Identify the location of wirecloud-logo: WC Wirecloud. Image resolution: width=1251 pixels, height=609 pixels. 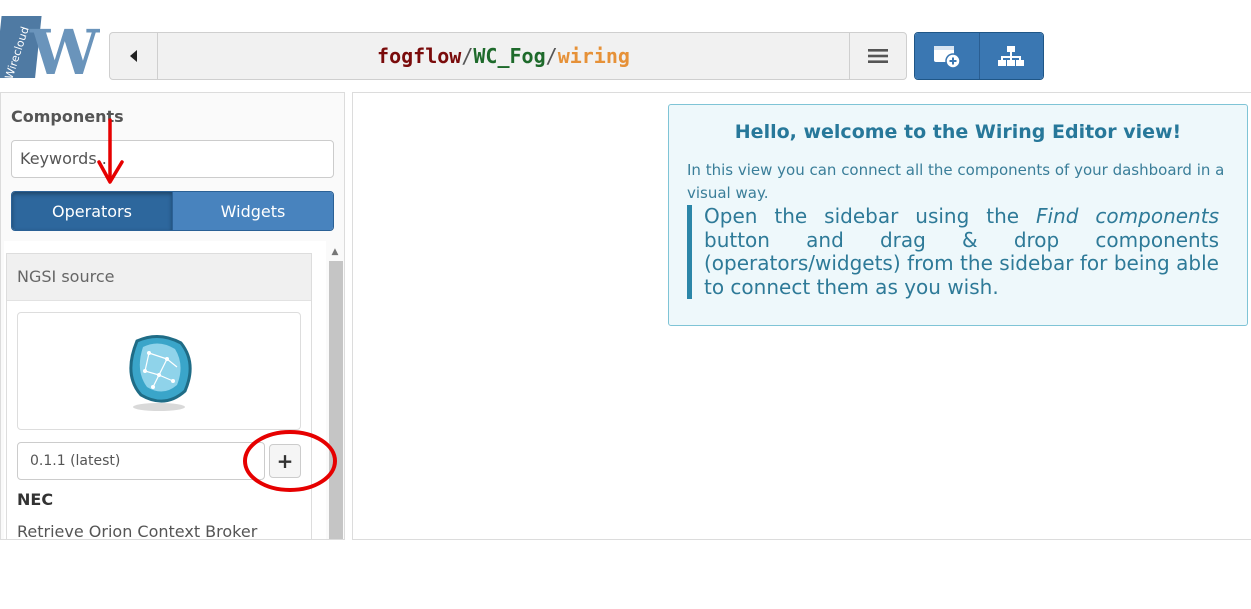
(74, 50).